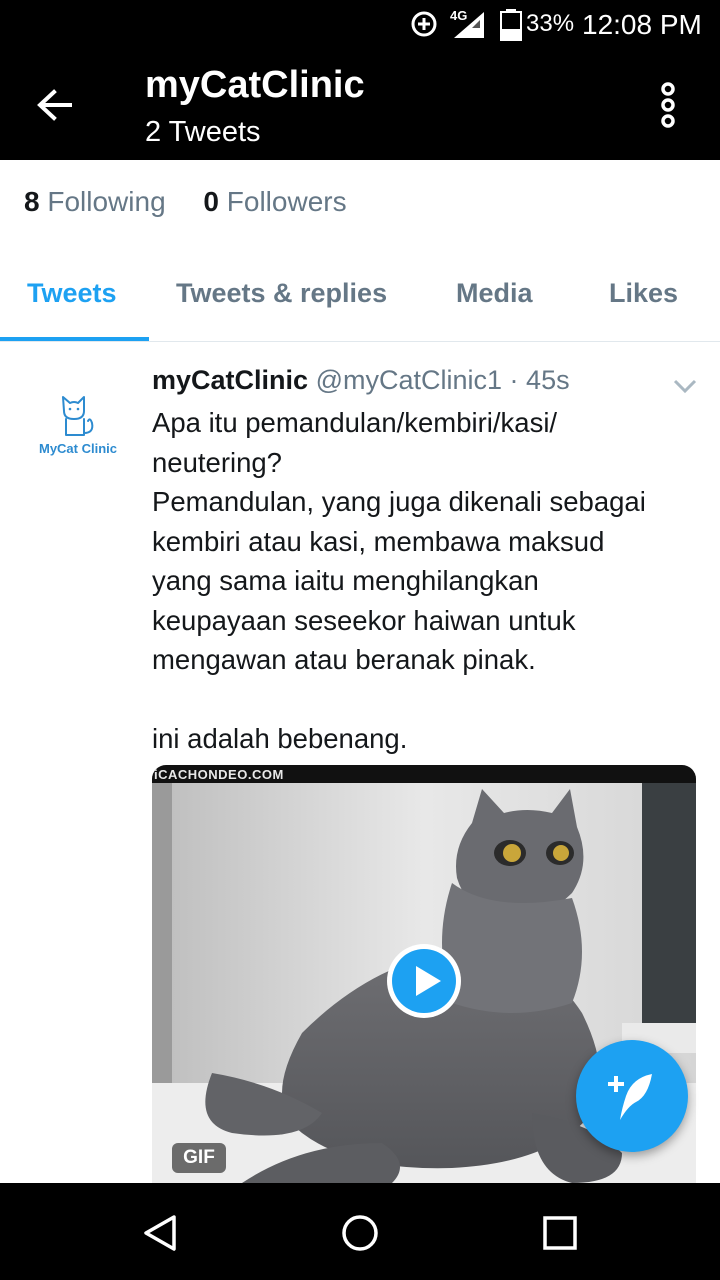 The image size is (720, 1280). Describe the element at coordinates (364, 620) in the screenshot. I see `tweet-line: keupayaan seseekor haiwan untuk` at that location.